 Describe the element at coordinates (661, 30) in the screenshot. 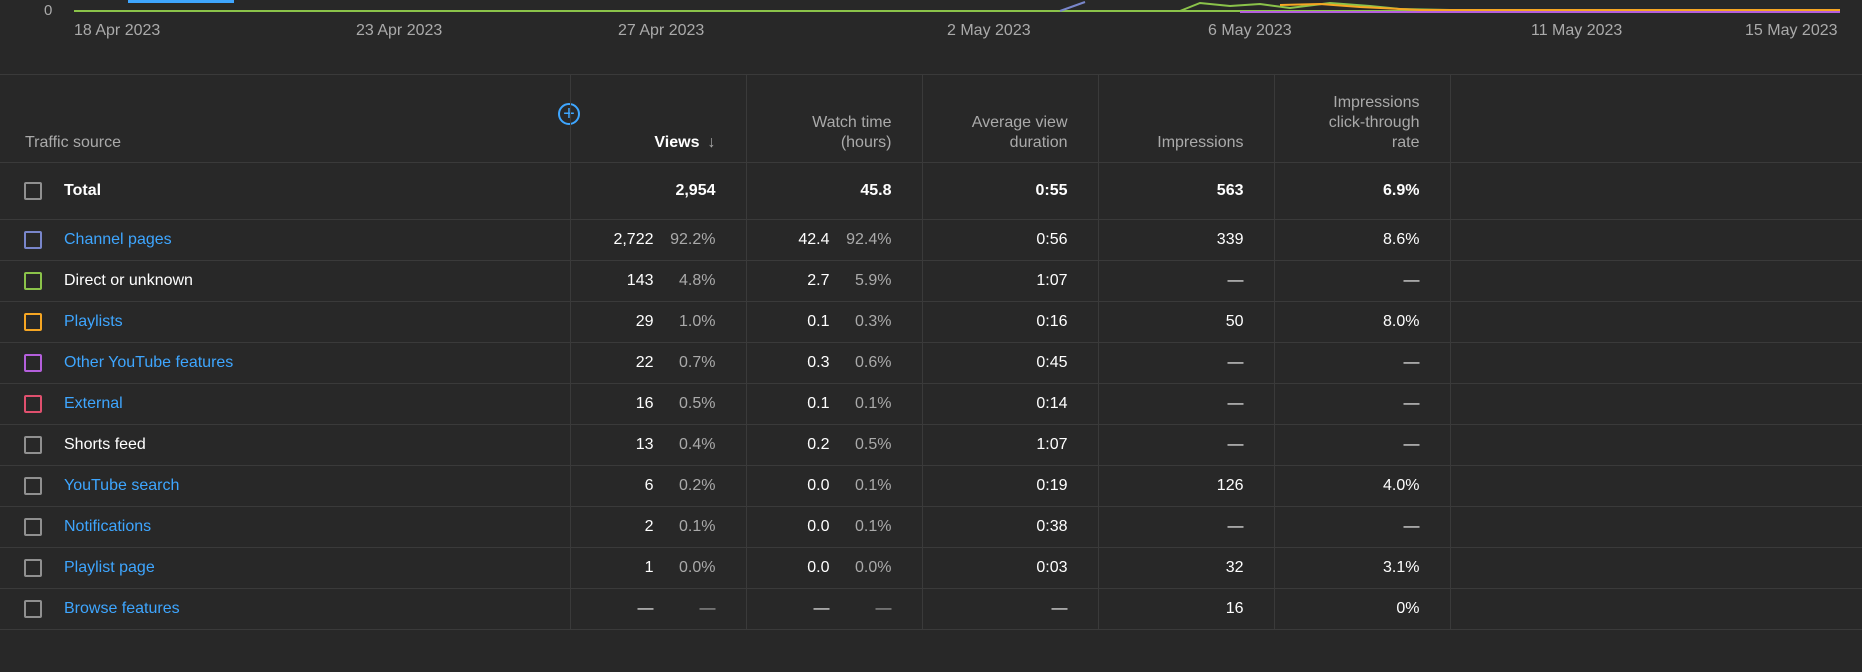

I see `x-tick-label: 27 Apr 2023` at that location.